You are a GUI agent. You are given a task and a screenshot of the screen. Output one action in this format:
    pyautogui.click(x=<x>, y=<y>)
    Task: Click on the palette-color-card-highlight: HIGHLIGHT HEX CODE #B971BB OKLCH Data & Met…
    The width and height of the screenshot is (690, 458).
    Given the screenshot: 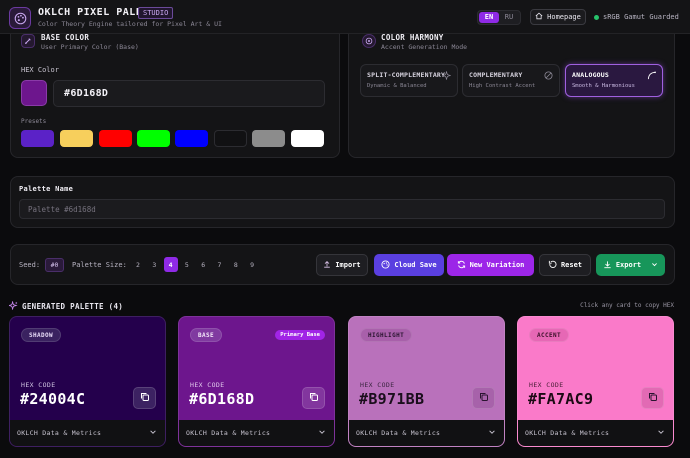 What is the action you would take?
    pyautogui.click(x=426, y=381)
    